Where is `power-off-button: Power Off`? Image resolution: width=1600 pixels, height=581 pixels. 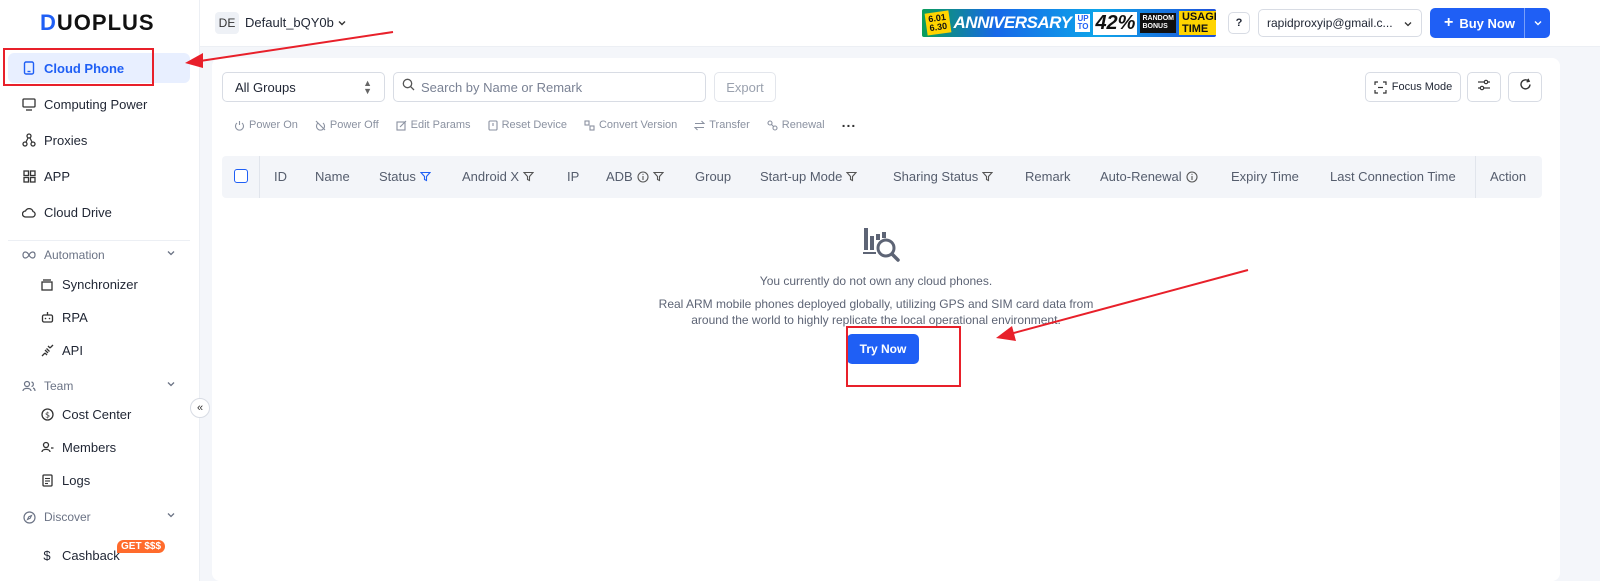
power-off-button: Power Off is located at coordinates (347, 125).